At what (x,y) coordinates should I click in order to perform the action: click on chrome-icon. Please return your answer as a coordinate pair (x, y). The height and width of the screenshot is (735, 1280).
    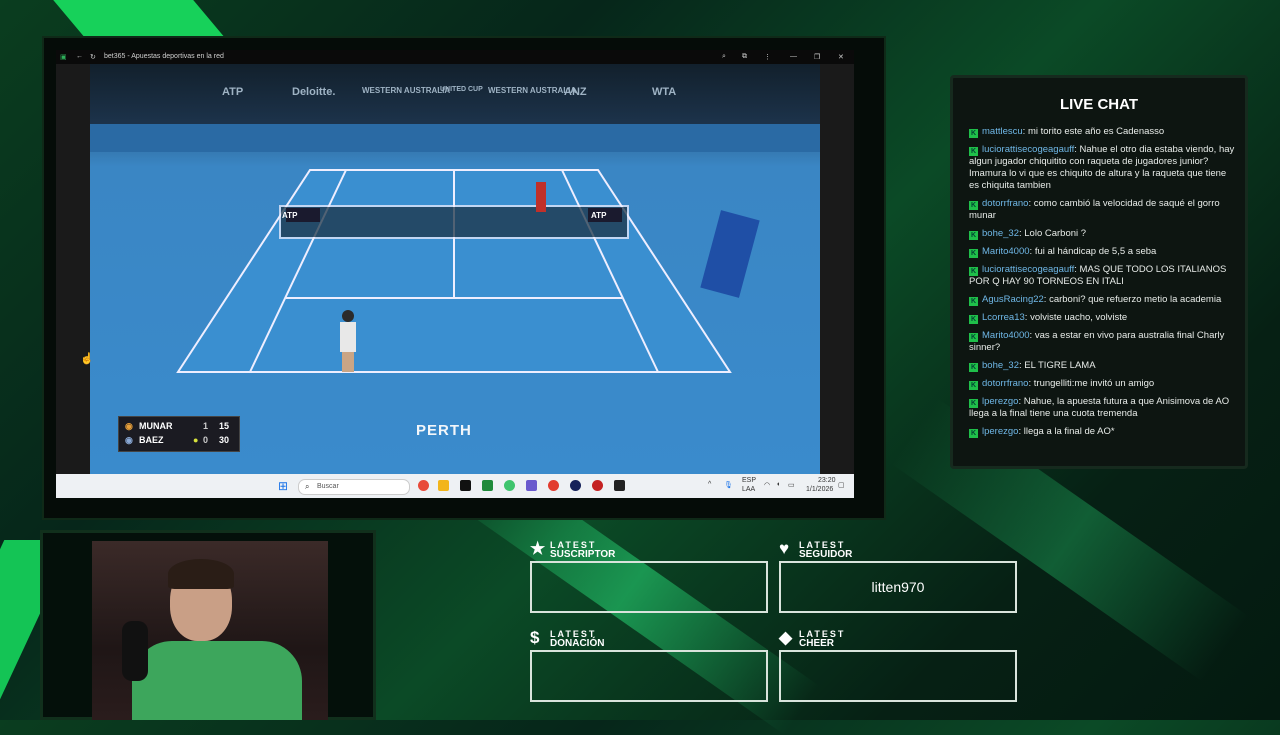
    Looking at the image, I should click on (553, 485).